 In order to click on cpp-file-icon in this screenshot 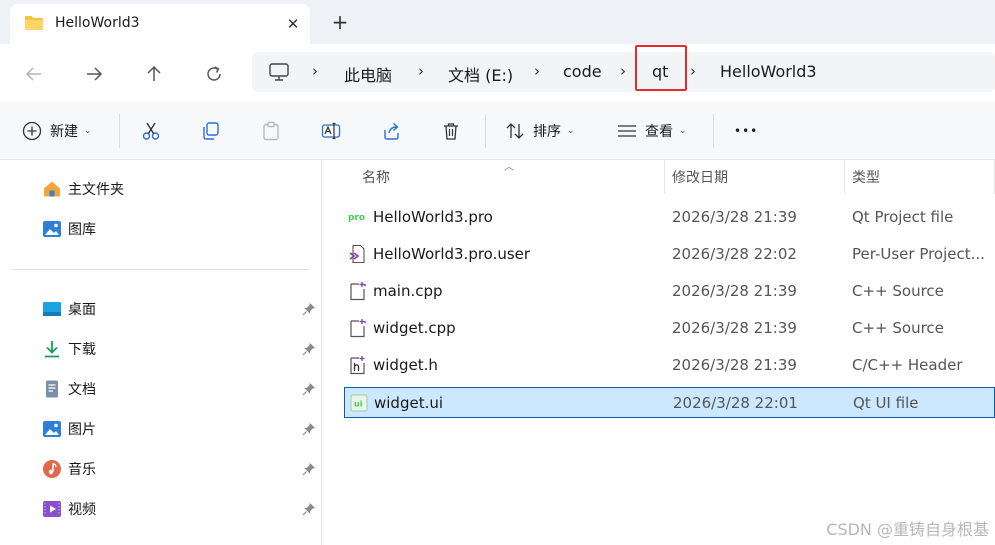, I will do `click(358, 328)`.